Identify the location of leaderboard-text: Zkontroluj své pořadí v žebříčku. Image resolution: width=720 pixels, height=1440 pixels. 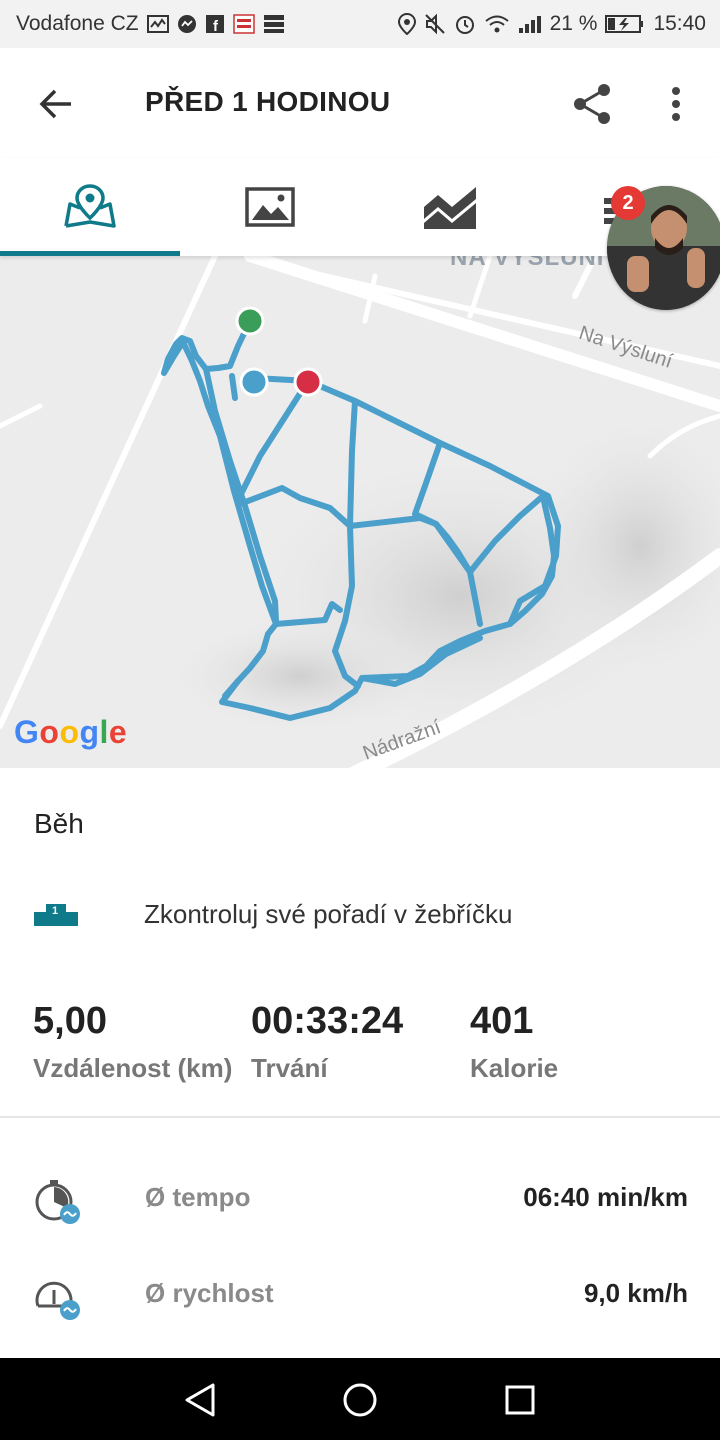
(328, 914).